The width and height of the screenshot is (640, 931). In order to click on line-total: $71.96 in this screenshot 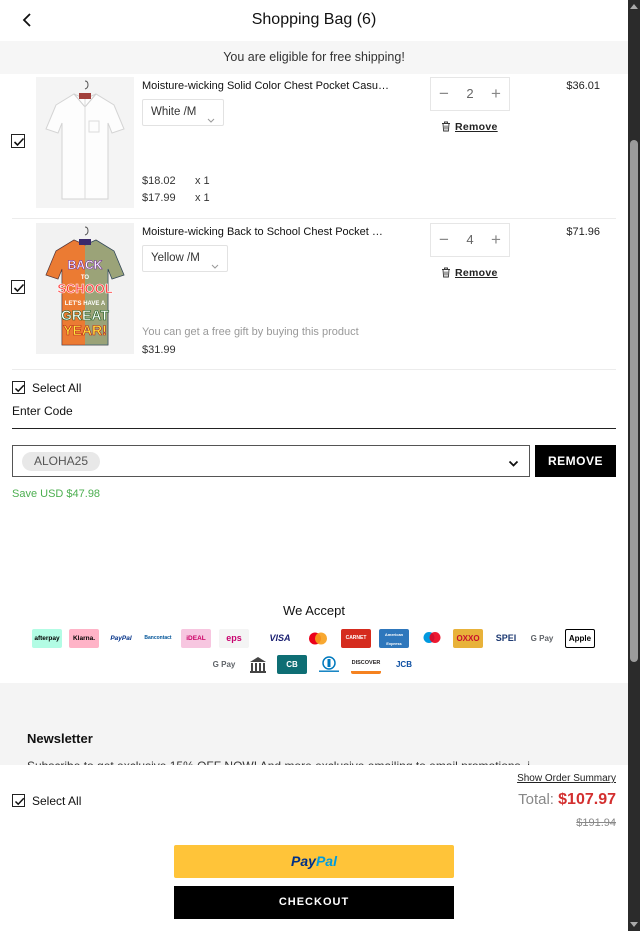, I will do `click(583, 232)`.